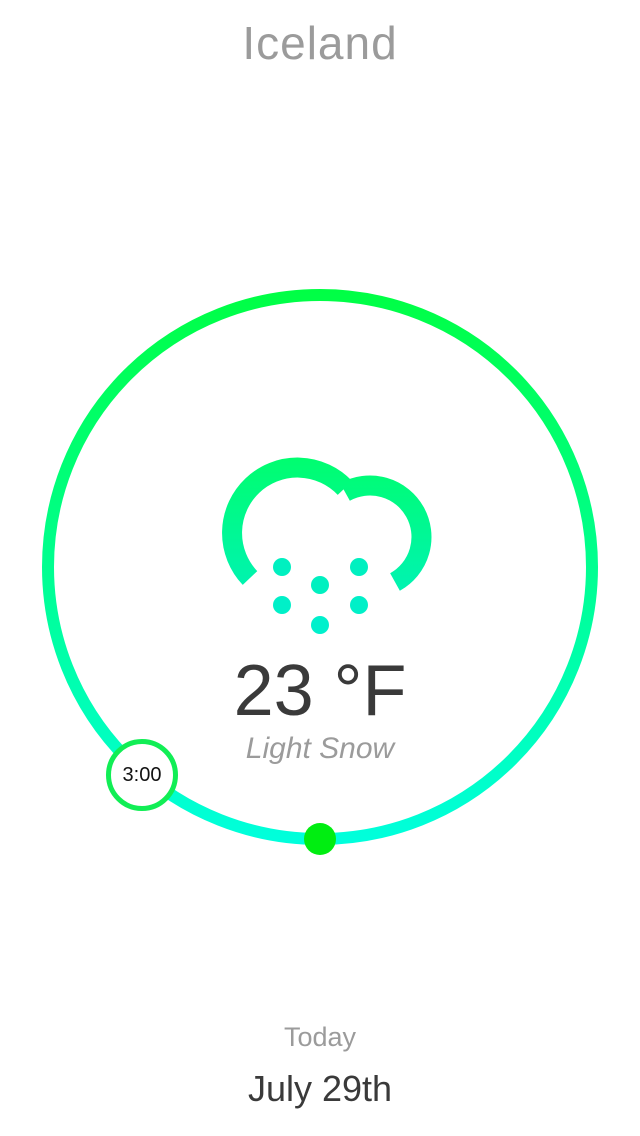  I want to click on dial-handle, so click(320, 839).